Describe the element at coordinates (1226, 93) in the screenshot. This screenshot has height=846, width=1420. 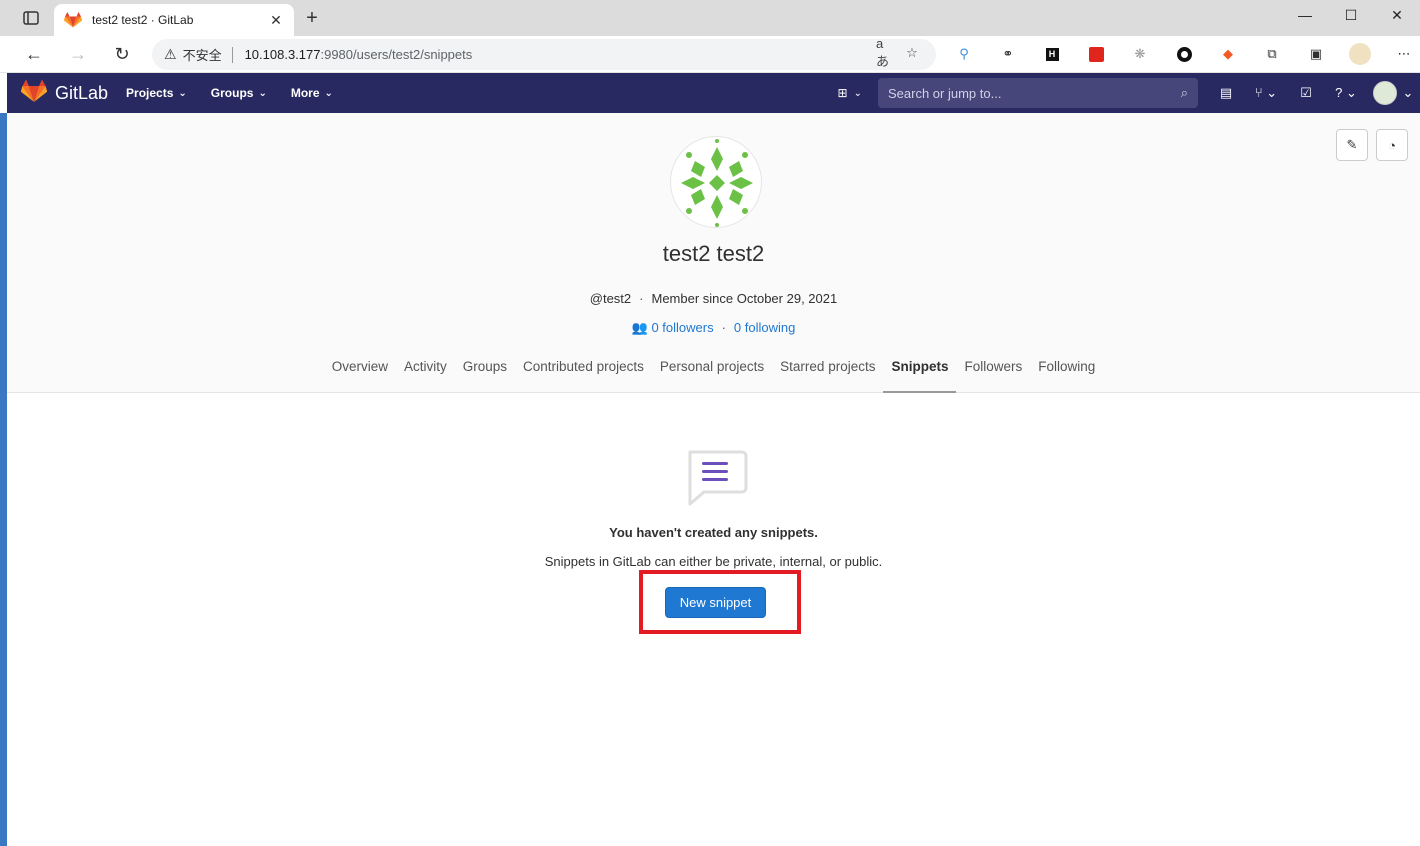
I see `issues-icon: ▤` at that location.